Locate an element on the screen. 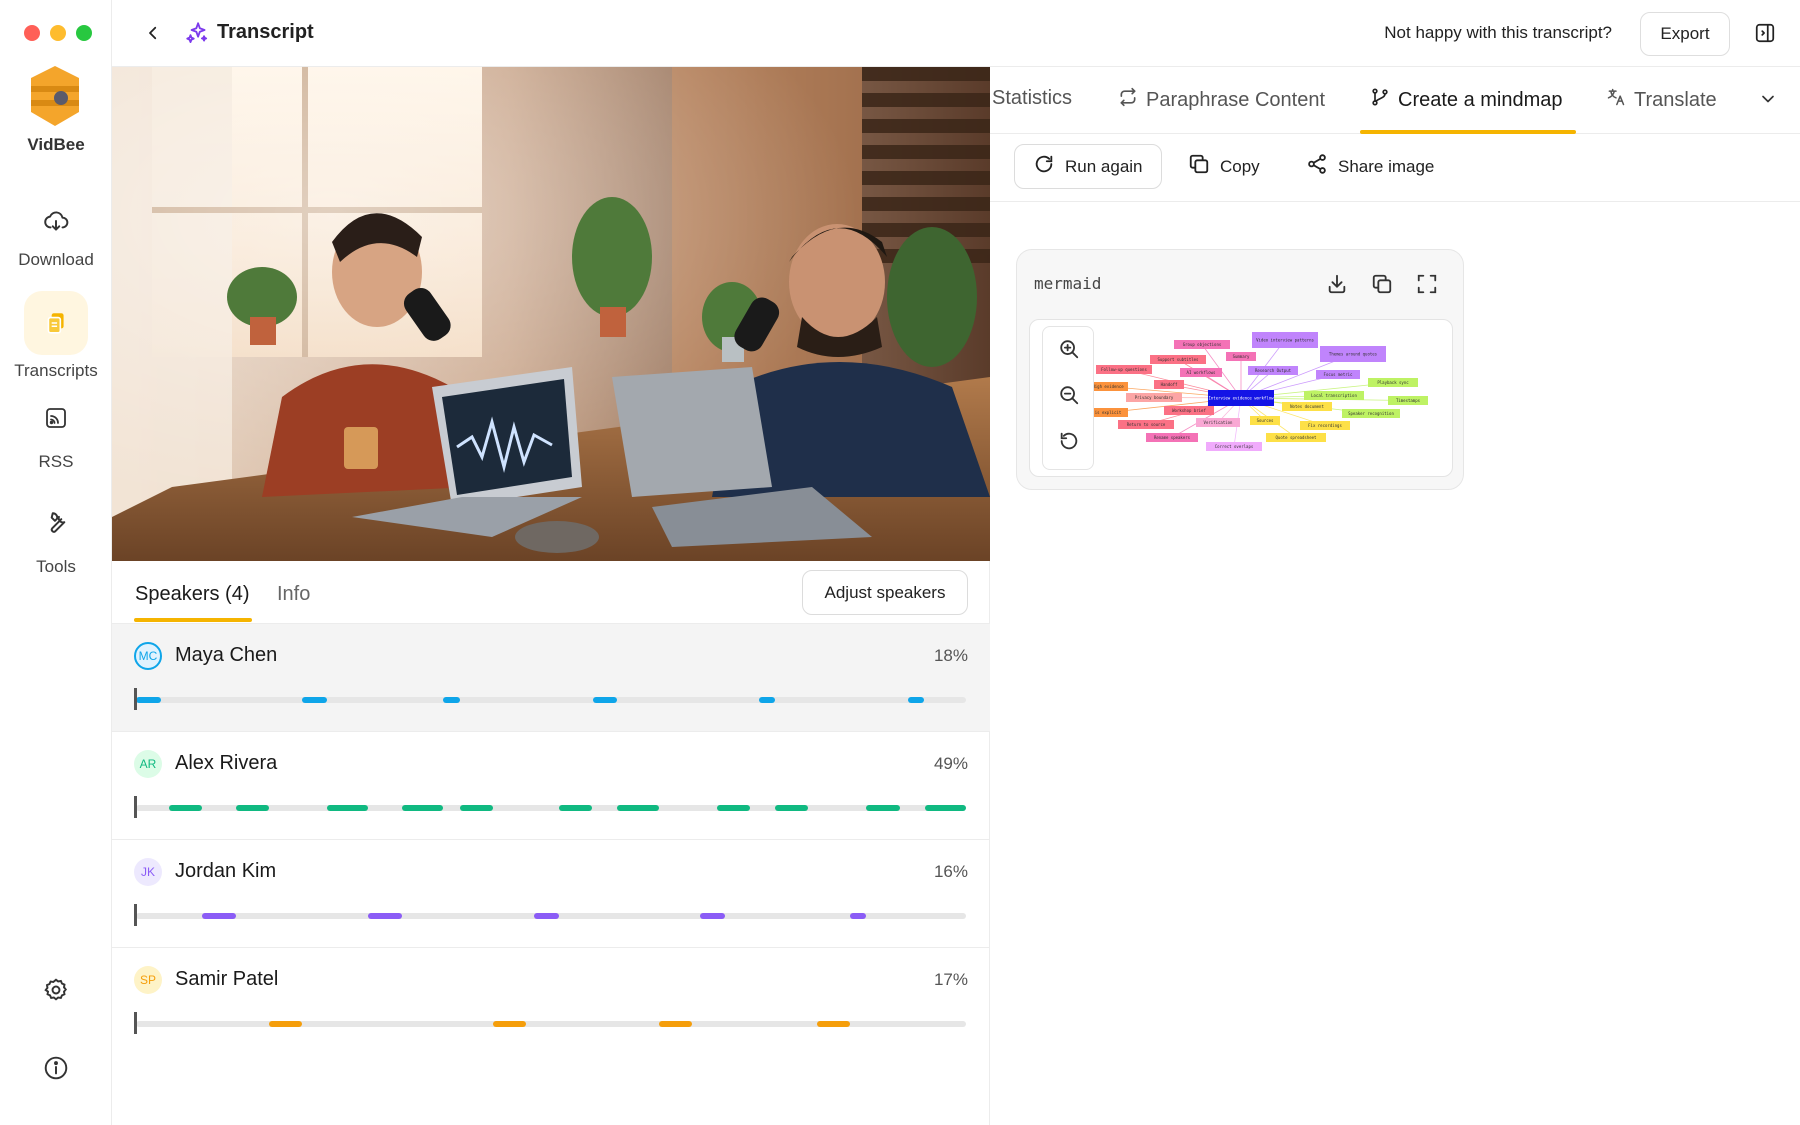 The height and width of the screenshot is (1125, 1800). gear-icon is located at coordinates (56, 990).